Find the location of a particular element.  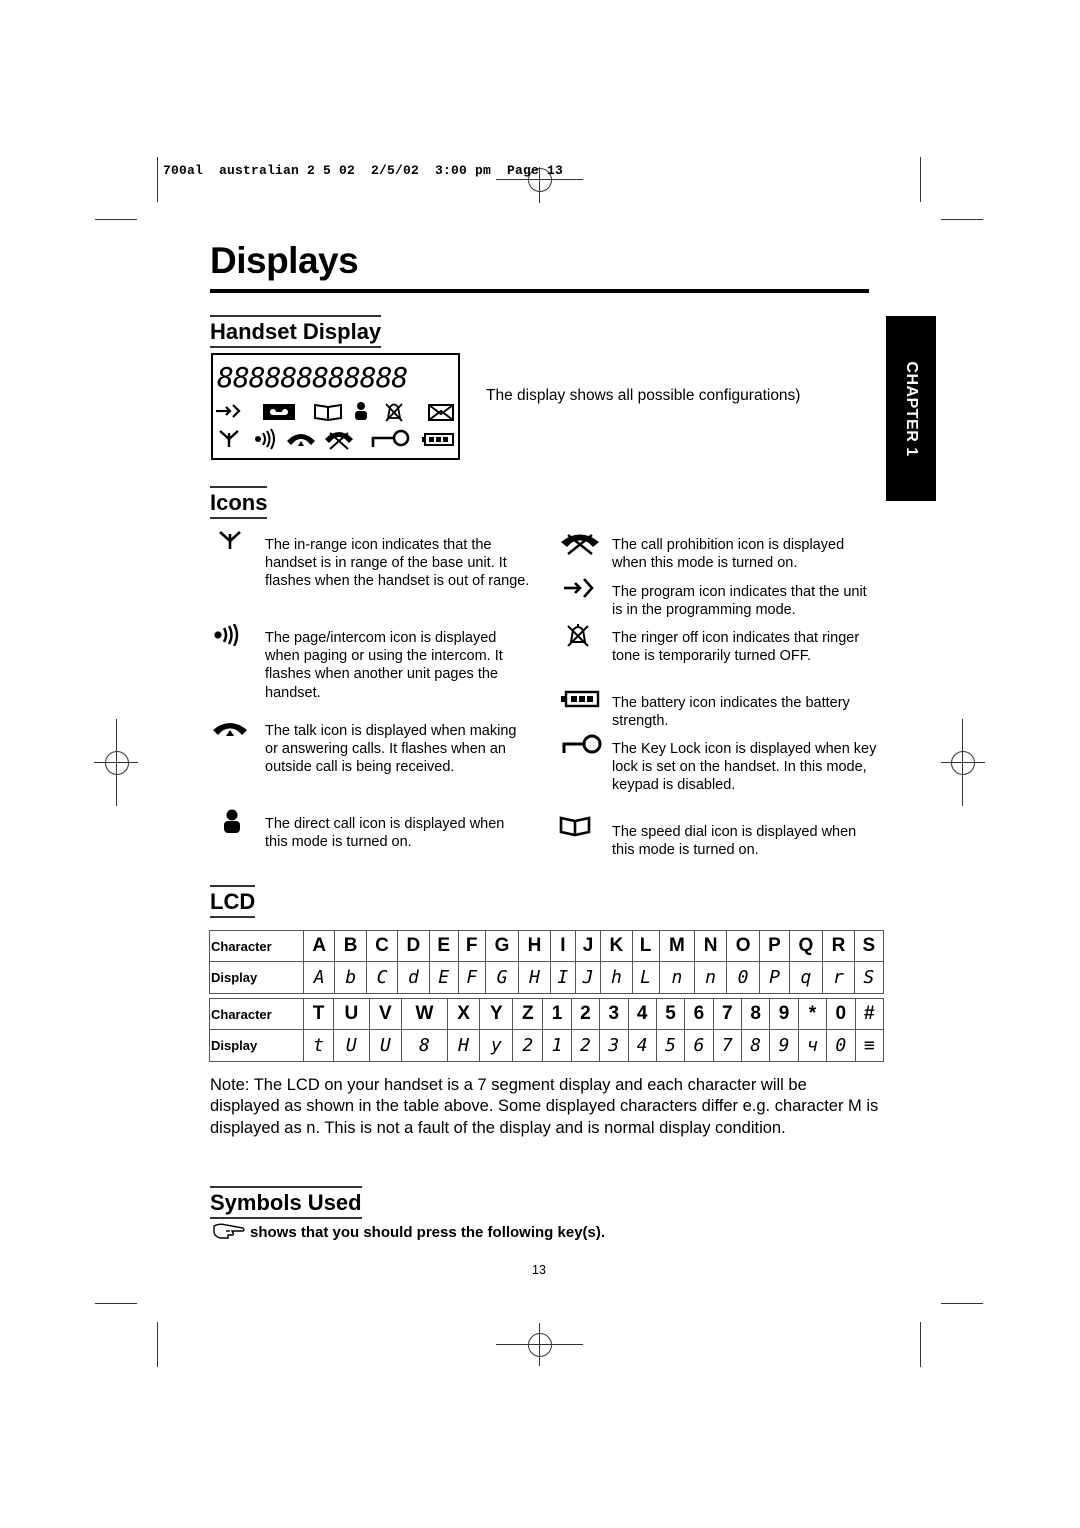

character-cell: O is located at coordinates (743, 946).